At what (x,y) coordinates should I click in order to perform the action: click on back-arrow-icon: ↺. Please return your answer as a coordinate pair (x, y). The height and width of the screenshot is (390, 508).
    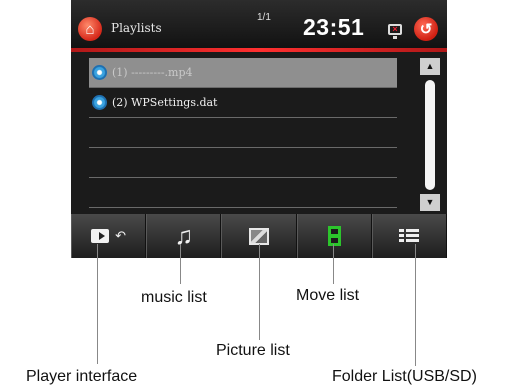
    Looking at the image, I should click on (426, 29).